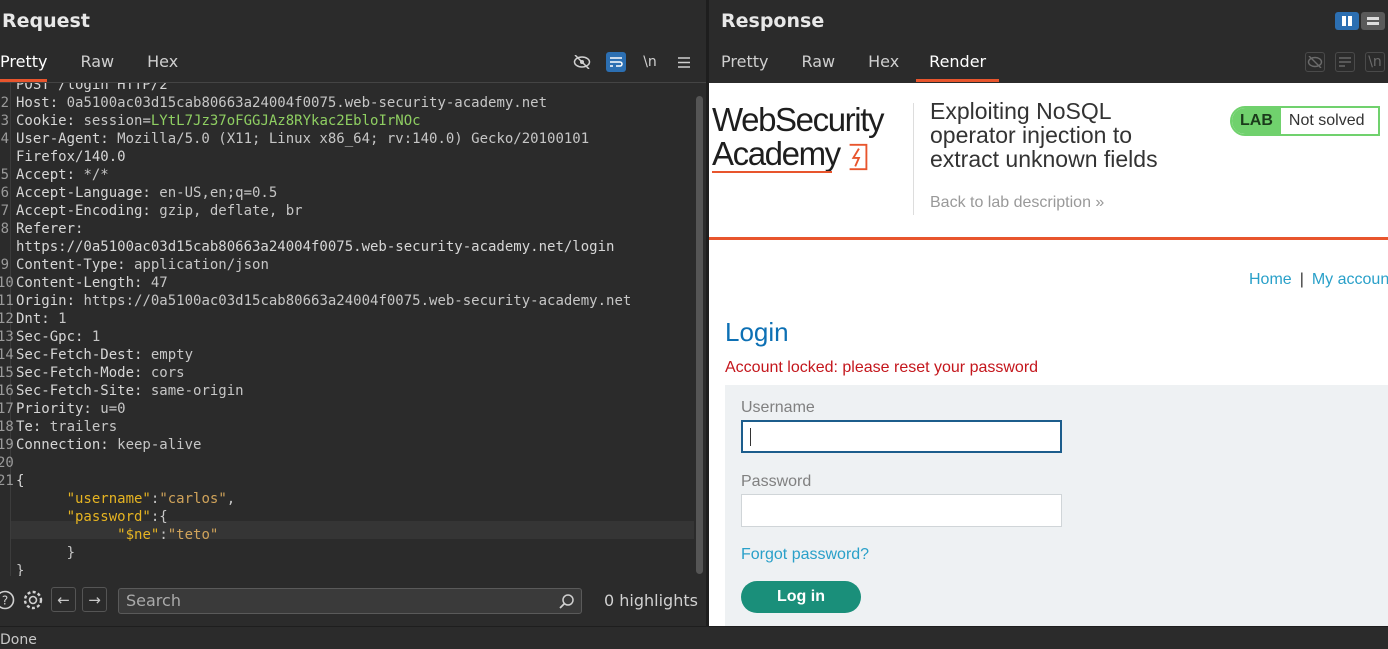  Describe the element at coordinates (757, 332) in the screenshot. I see `page-title: Login` at that location.